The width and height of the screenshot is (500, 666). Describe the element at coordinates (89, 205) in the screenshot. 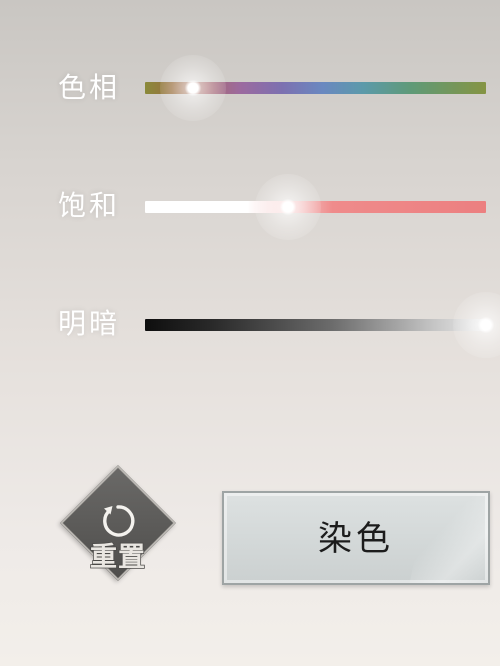

I see `saturation-label: 饱和` at that location.